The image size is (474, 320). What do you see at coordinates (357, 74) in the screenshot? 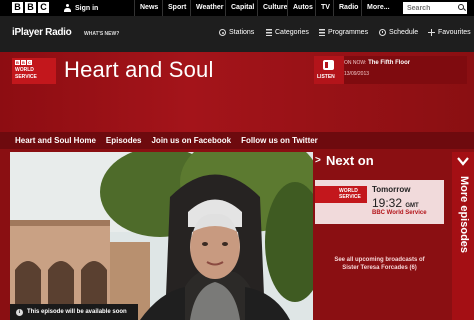
I see `on-now-date: 13/09/2013` at bounding box center [357, 74].